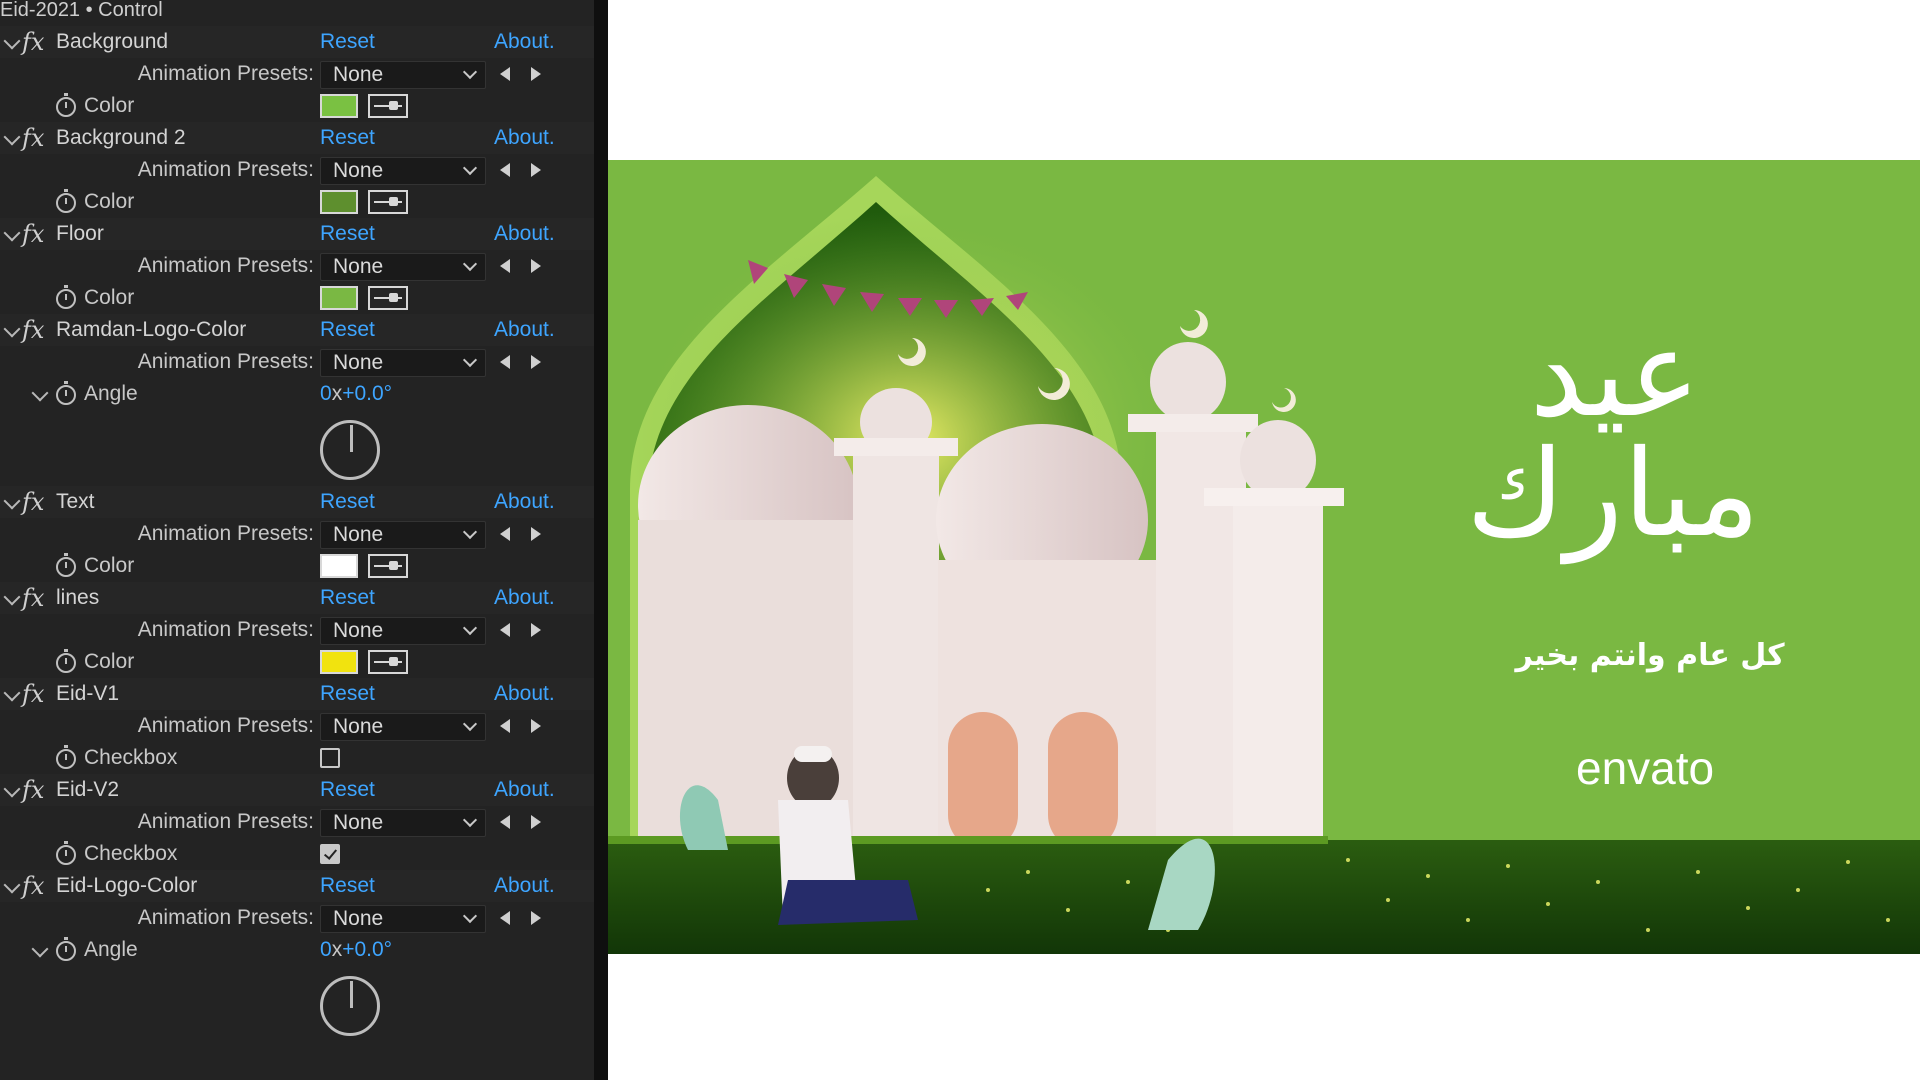 This screenshot has height=1080, width=1920. Describe the element at coordinates (601, 540) in the screenshot. I see `panel-divider` at that location.